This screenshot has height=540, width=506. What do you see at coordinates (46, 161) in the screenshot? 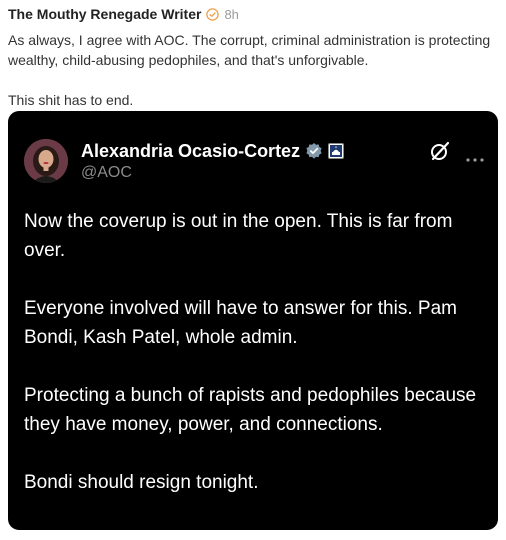
I see `avatar` at bounding box center [46, 161].